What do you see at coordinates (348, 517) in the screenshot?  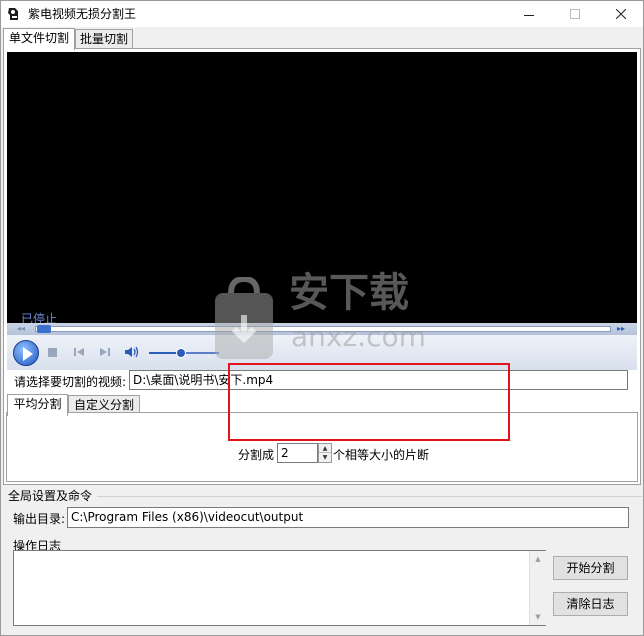 I see `output-dir-input: C:\Program Files (x86)\videocut\output` at bounding box center [348, 517].